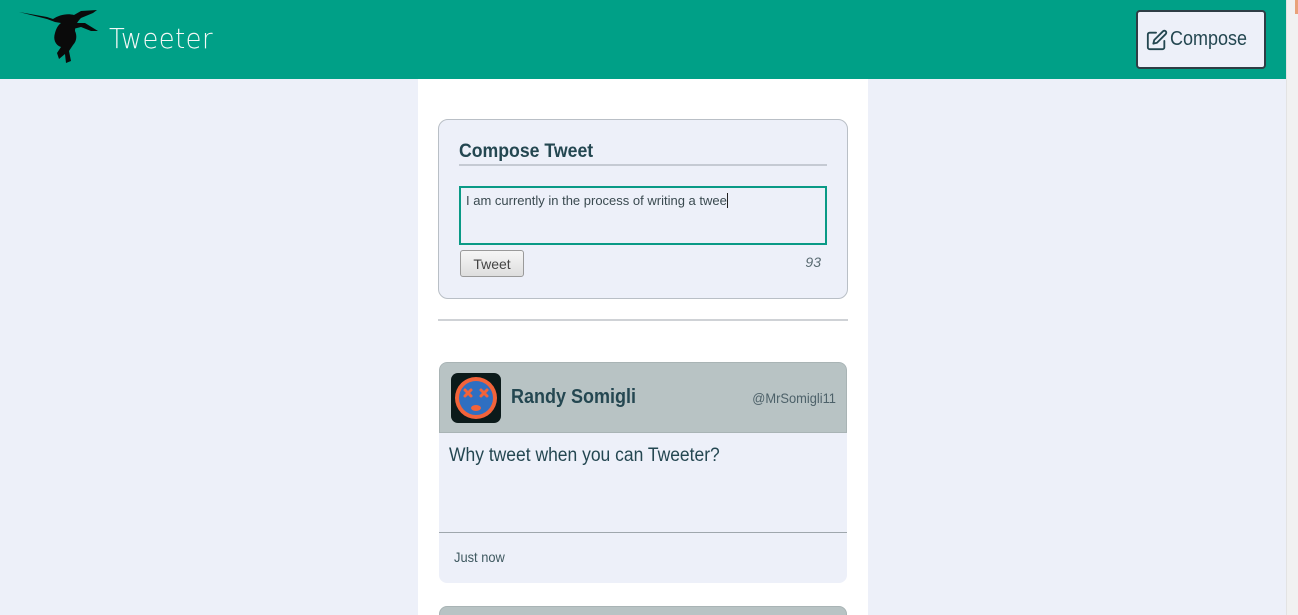 The width and height of the screenshot is (1298, 615). Describe the element at coordinates (794, 398) in the screenshot. I see `tweet-author-handle: @MrSomigli11` at that location.